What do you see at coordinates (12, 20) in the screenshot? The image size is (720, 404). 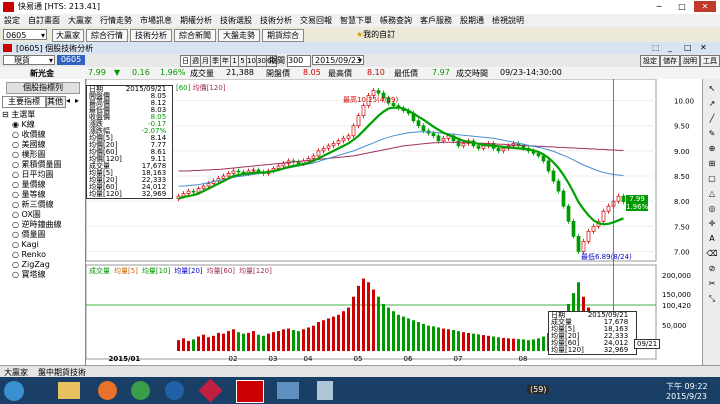 I see `menu-item: 設定` at bounding box center [12, 20].